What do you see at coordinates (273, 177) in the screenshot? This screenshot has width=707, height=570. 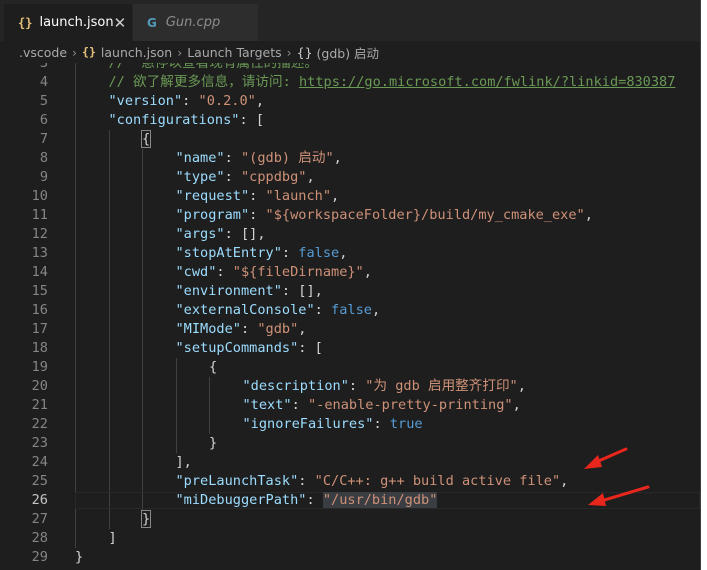 I see `code-token: "cppdbg"` at bounding box center [273, 177].